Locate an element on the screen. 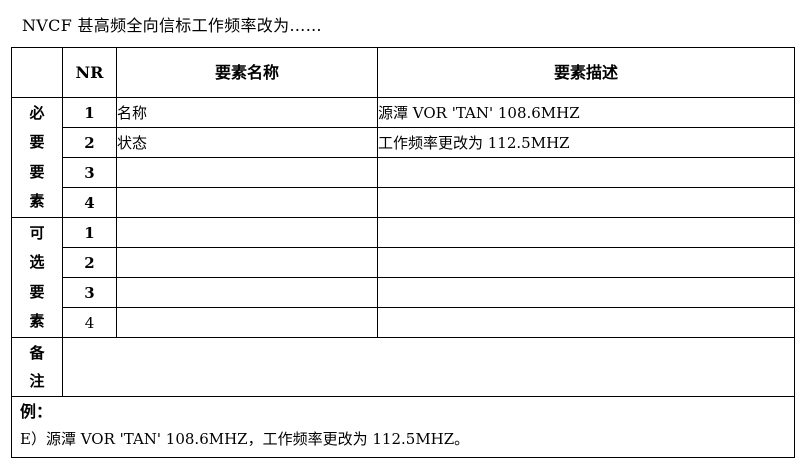  table-header-row: NR 要素名称 要素描述 is located at coordinates (403, 72).